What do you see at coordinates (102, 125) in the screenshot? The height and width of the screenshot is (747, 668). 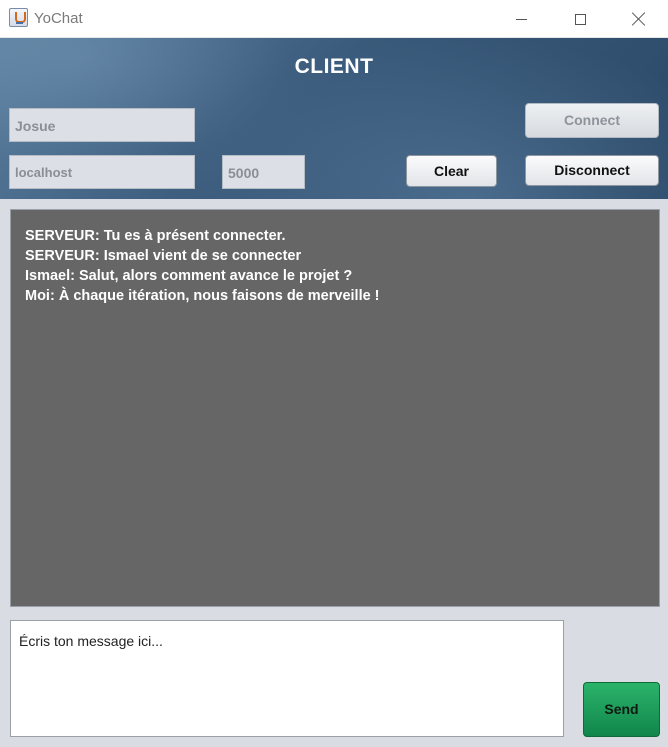 I see `username-field: Josue` at bounding box center [102, 125].